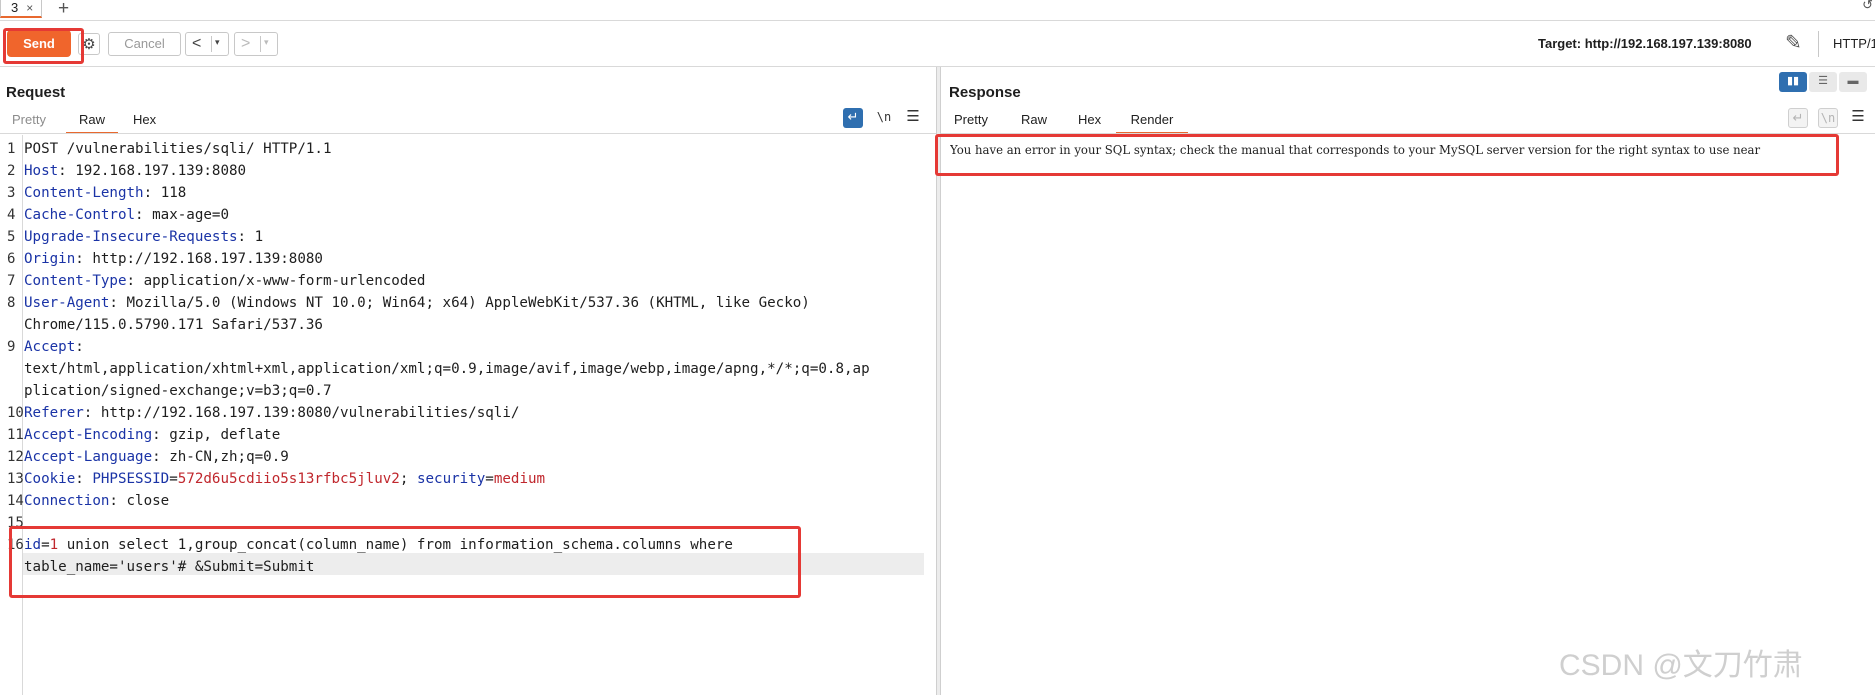  What do you see at coordinates (284, 281) in the screenshot?
I see `header-value: application/x-www-form-urlencoded` at bounding box center [284, 281].